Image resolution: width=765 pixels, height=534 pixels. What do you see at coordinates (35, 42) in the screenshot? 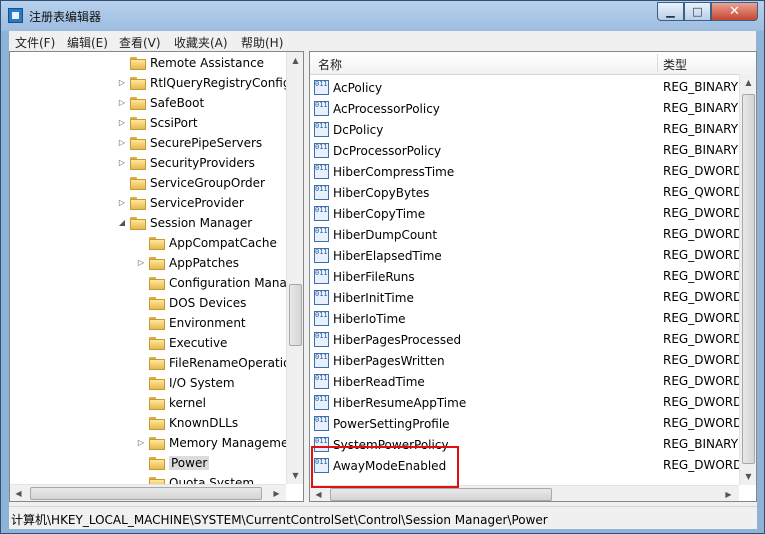
I see `menu-file: 文件(F)` at bounding box center [35, 42].